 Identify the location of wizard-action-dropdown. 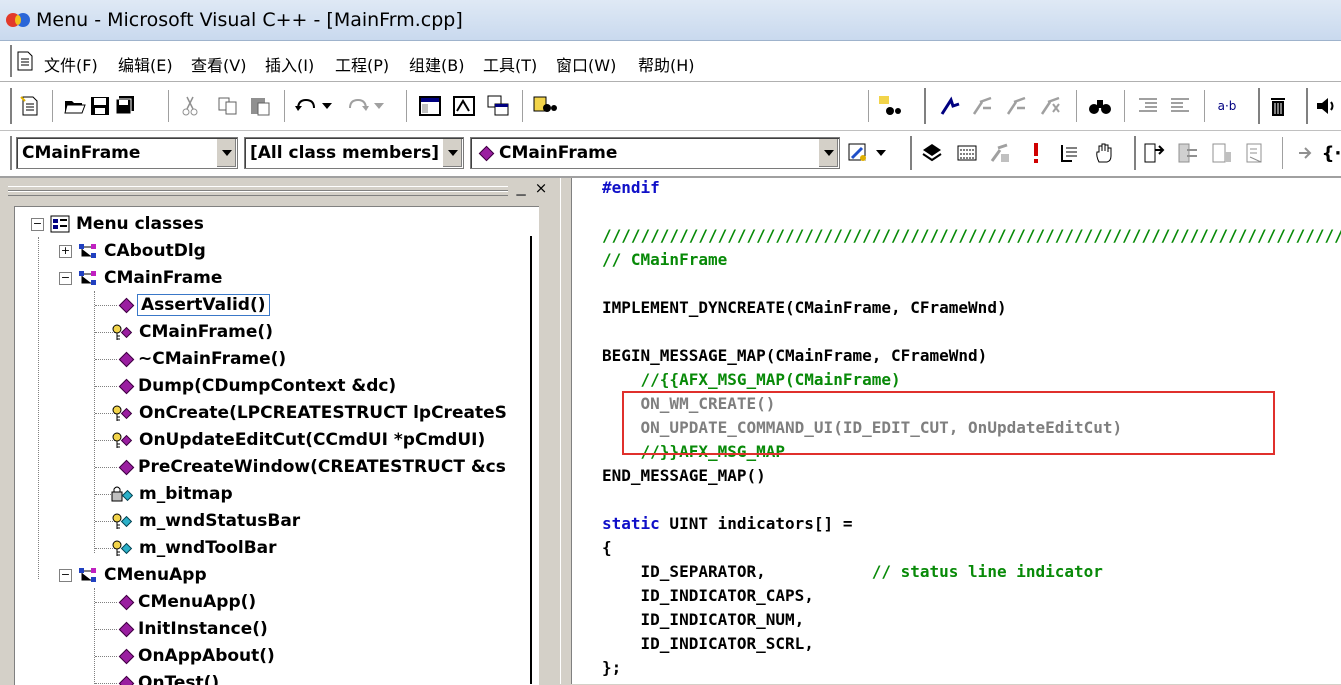
(881, 153).